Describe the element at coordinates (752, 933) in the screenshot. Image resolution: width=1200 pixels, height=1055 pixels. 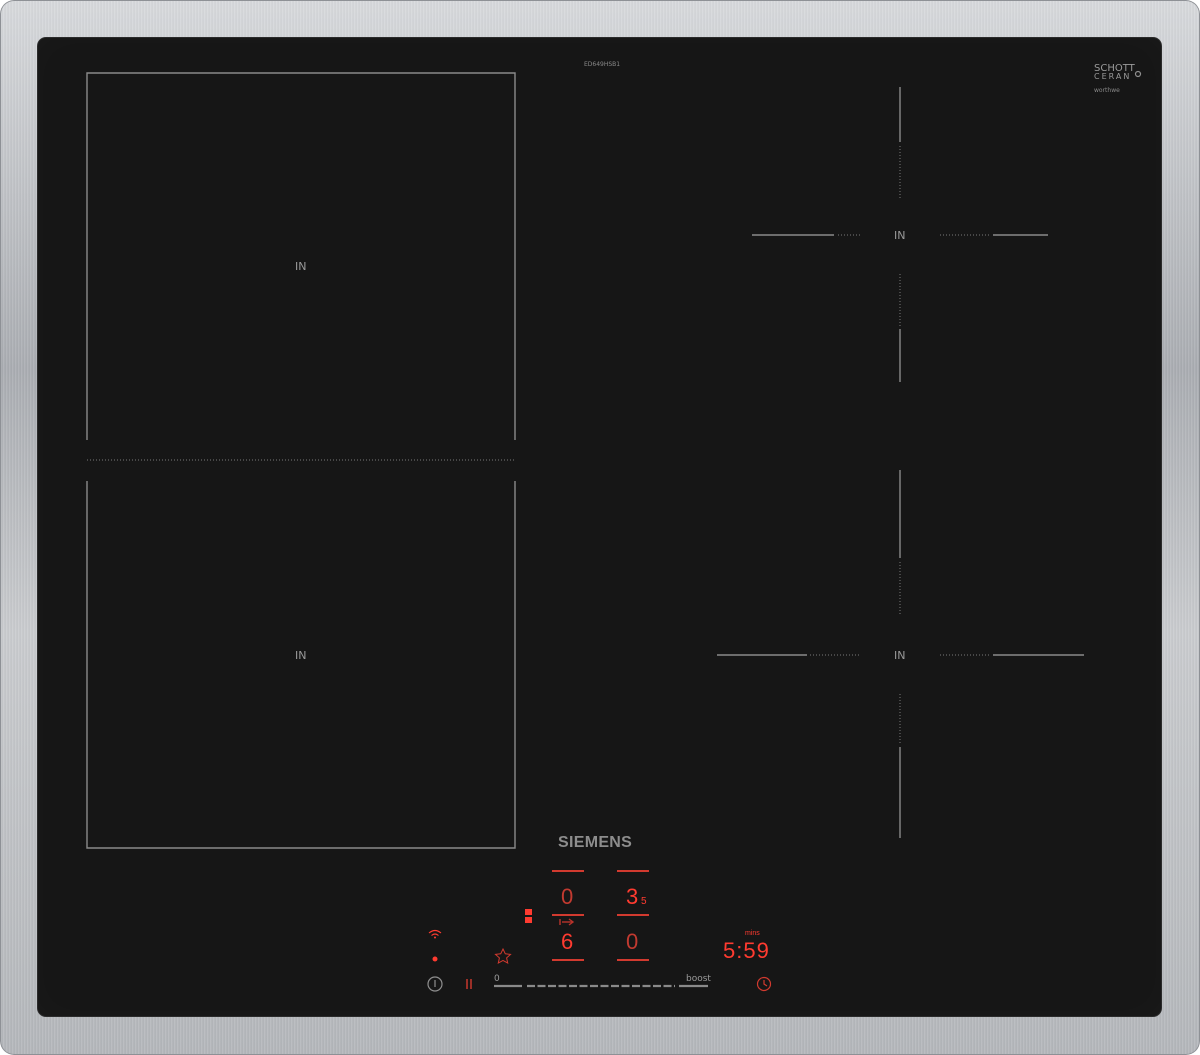
I see `timer-unit-label: mins` at that location.